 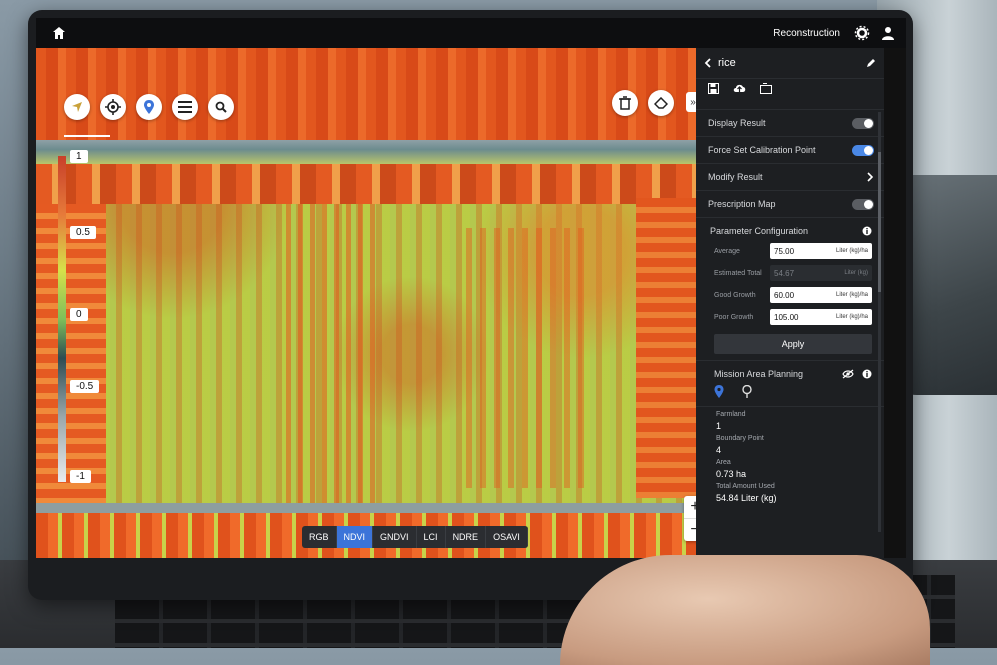 I want to click on map-pin-icon, so click(x=149, y=107).